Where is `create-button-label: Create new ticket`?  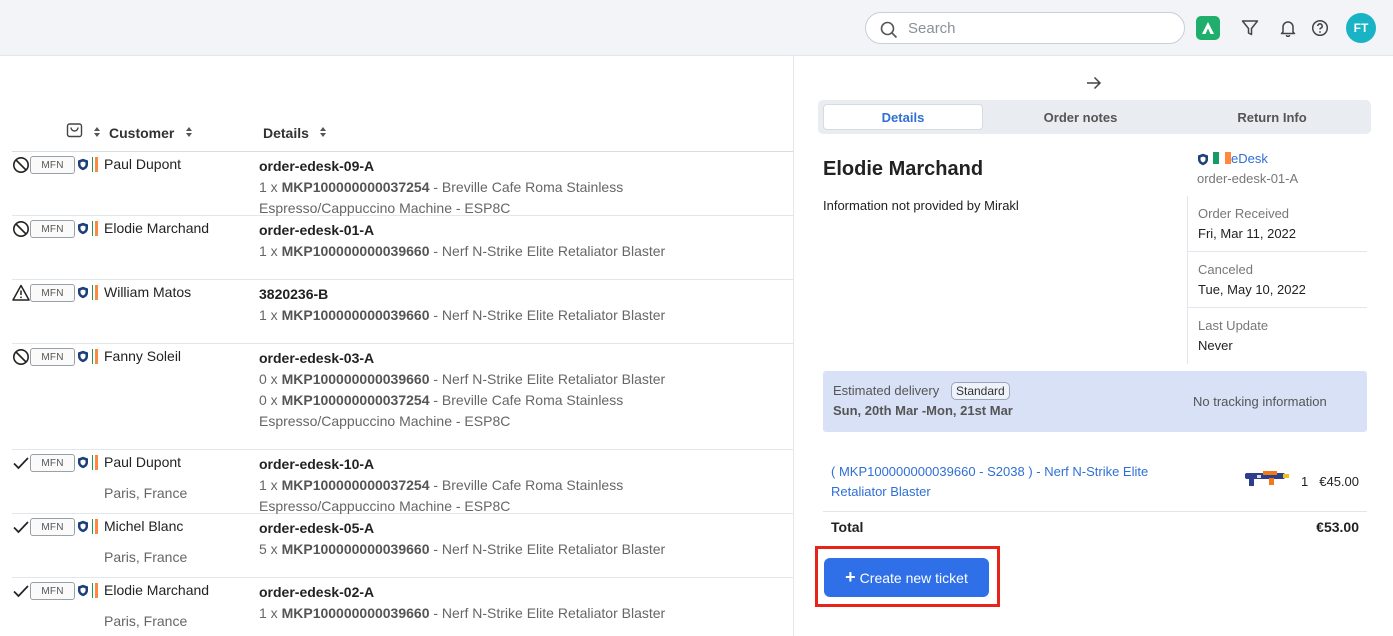 create-button-label: Create new ticket is located at coordinates (913, 577).